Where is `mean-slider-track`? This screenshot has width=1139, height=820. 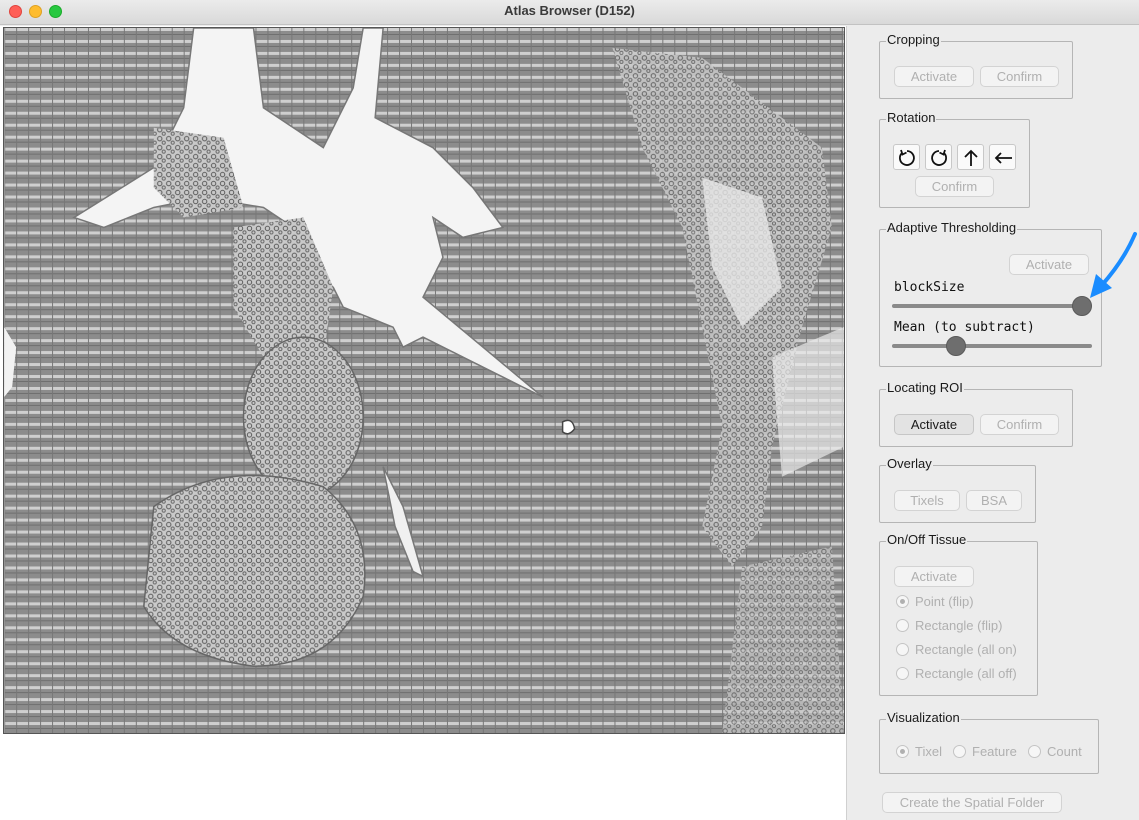 mean-slider-track is located at coordinates (992, 346).